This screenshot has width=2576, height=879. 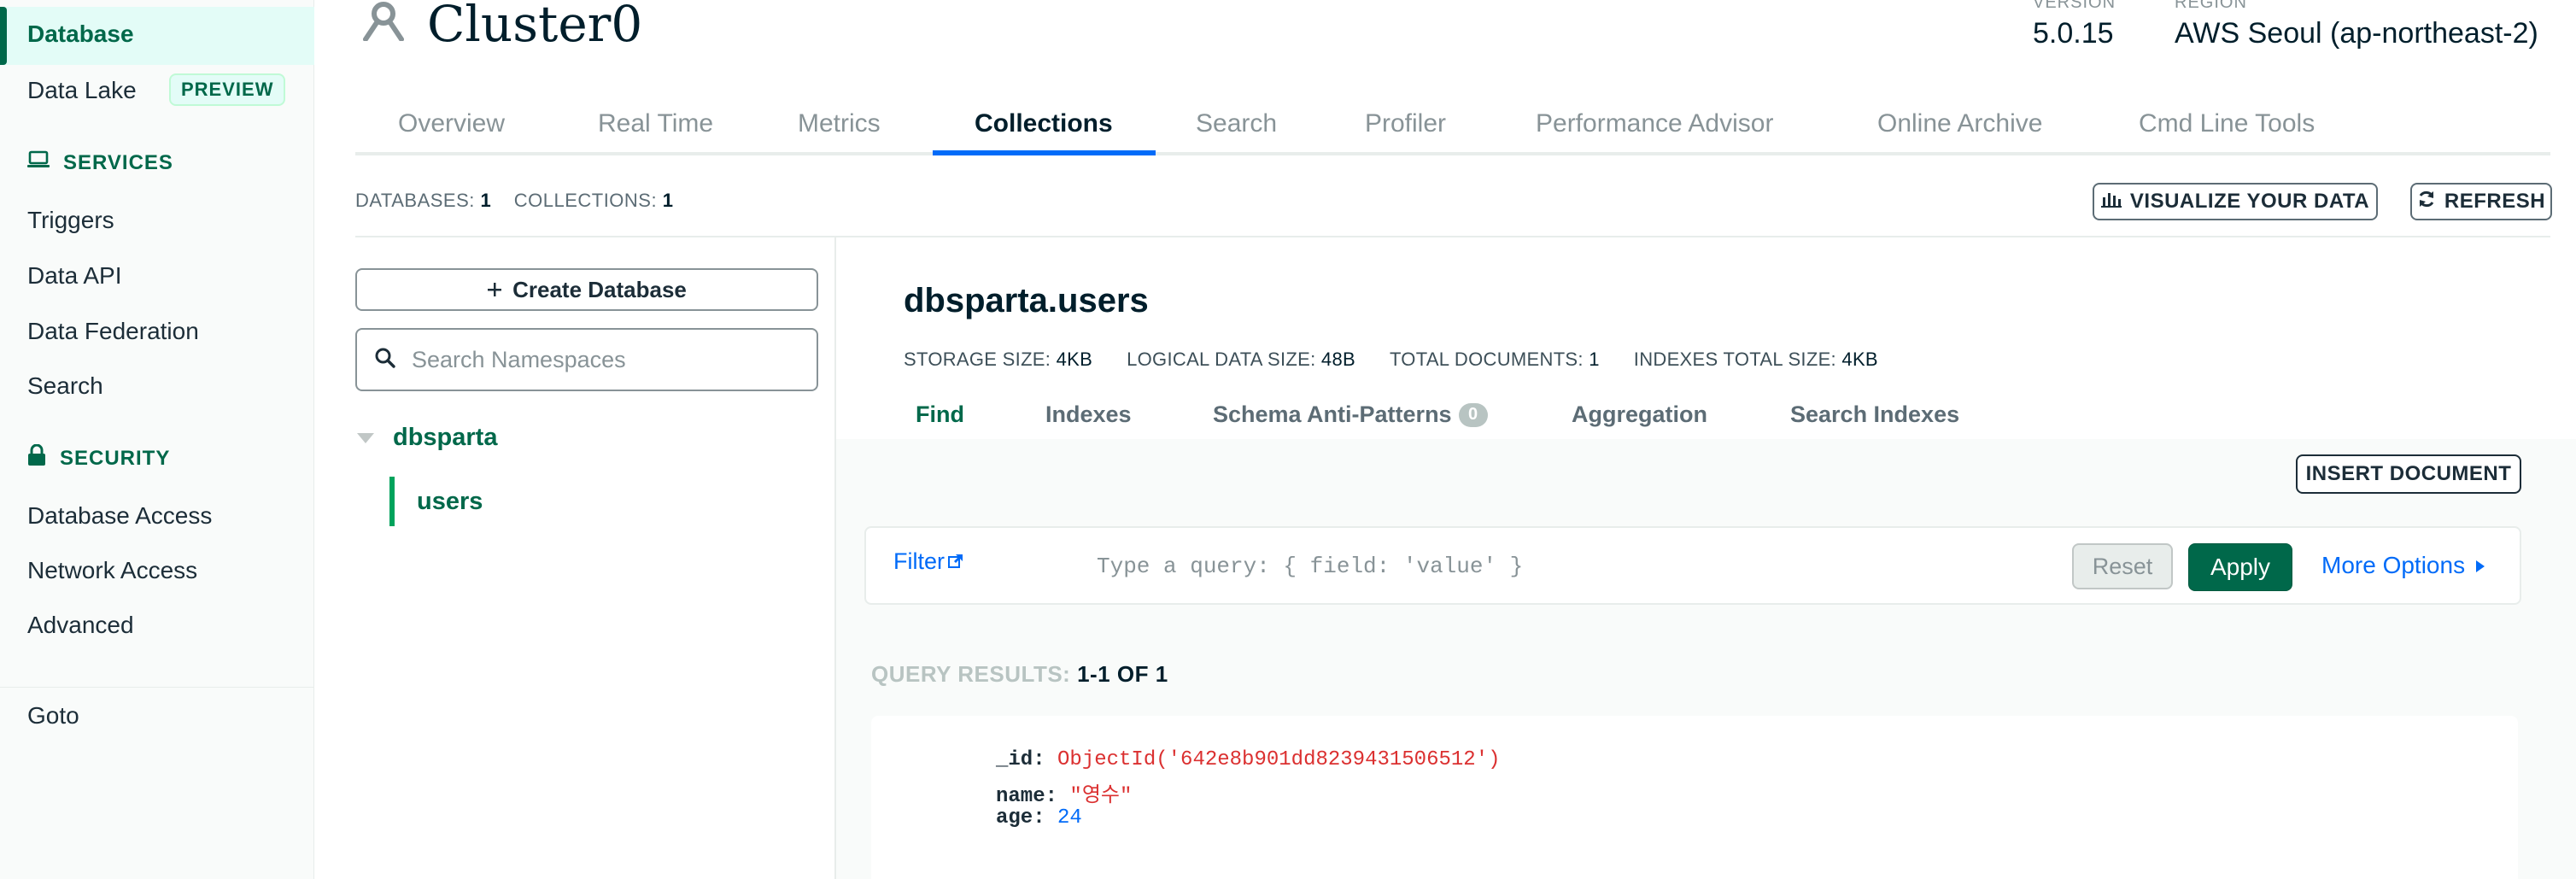 I want to click on content-divider, so click(x=1452, y=236).